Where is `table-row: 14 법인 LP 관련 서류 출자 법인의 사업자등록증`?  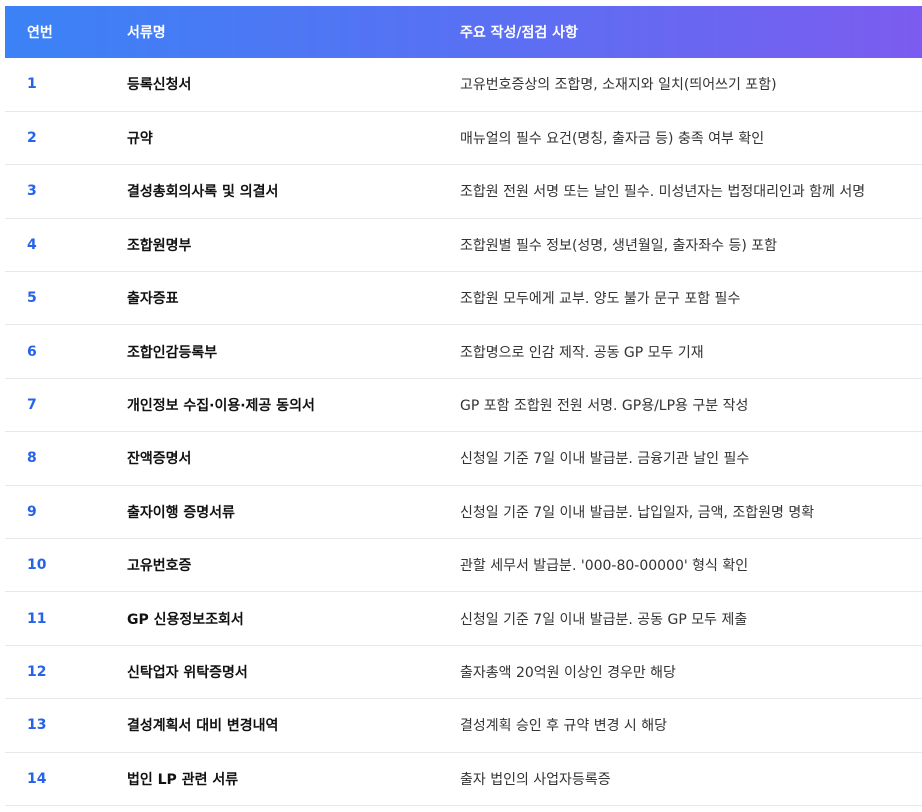 table-row: 14 법인 LP 관련 서류 출자 법인의 사업자등록증 is located at coordinates (463, 779).